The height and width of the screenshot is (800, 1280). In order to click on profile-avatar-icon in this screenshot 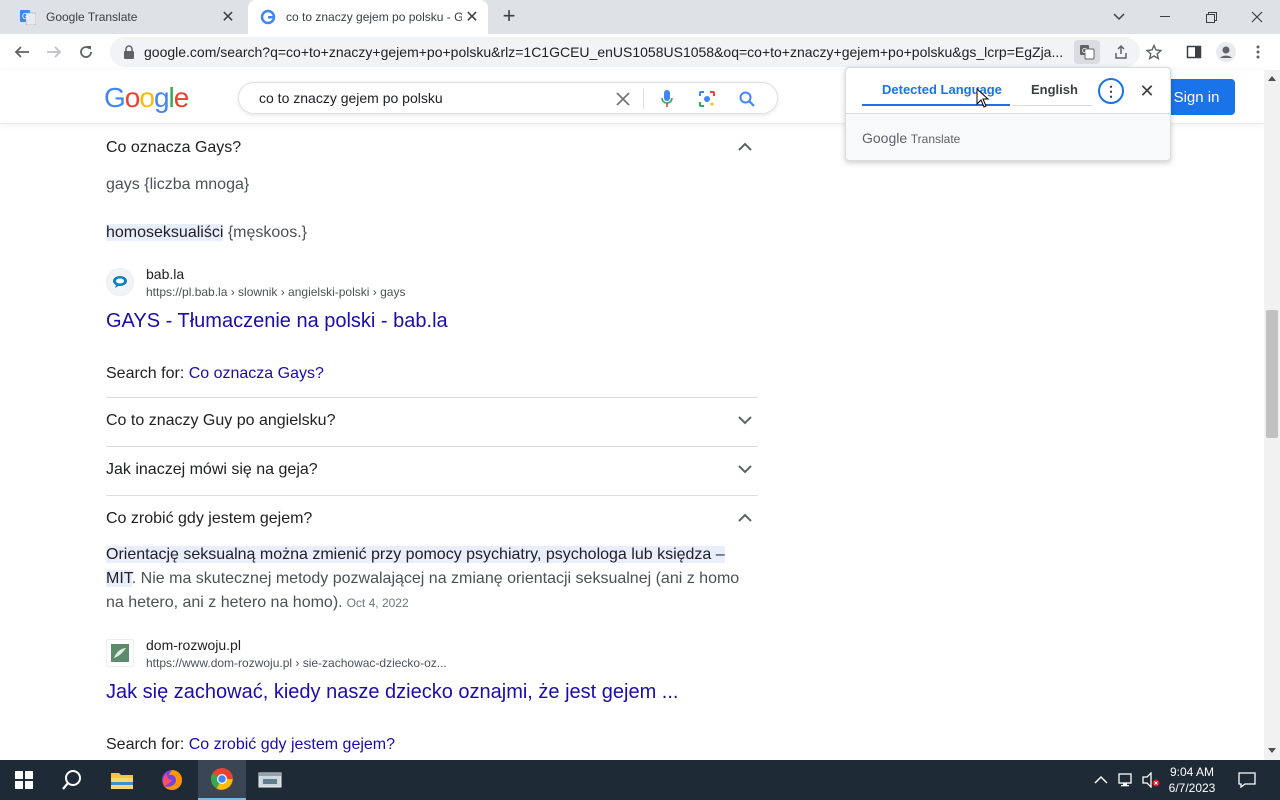, I will do `click(1226, 52)`.